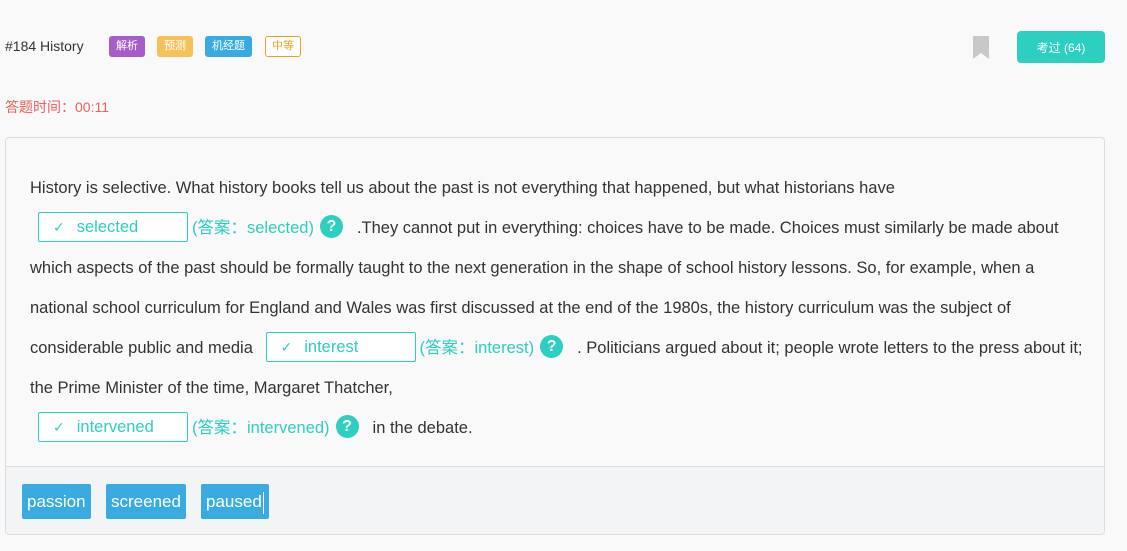 This screenshot has height=551, width=1127. What do you see at coordinates (563, 47) in the screenshot?
I see `question-header: #184 History 解析 预测 机经题 中等 考过 (64)` at bounding box center [563, 47].